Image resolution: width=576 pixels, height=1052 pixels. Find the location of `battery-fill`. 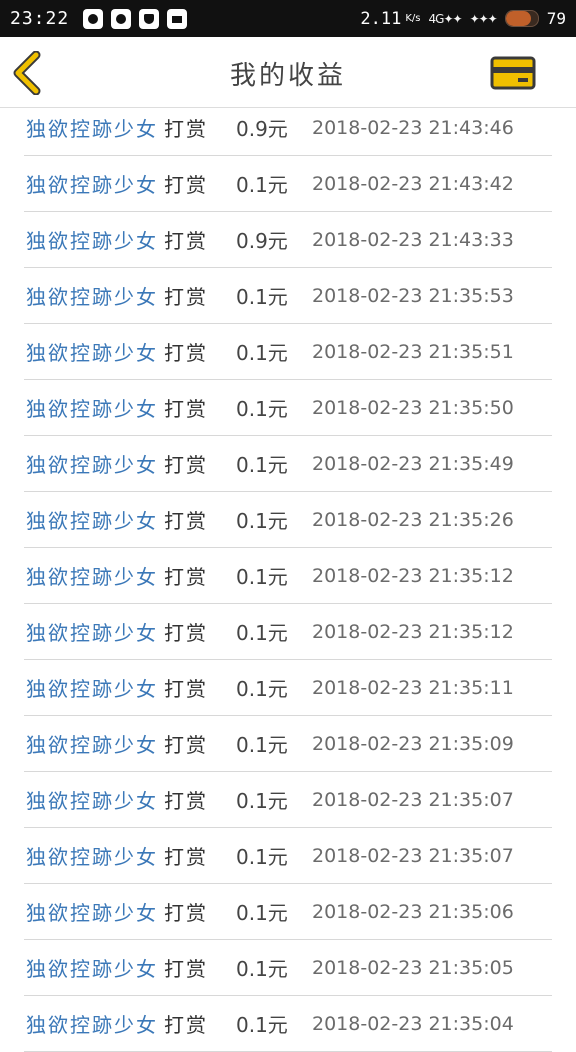

battery-fill is located at coordinates (518, 18).